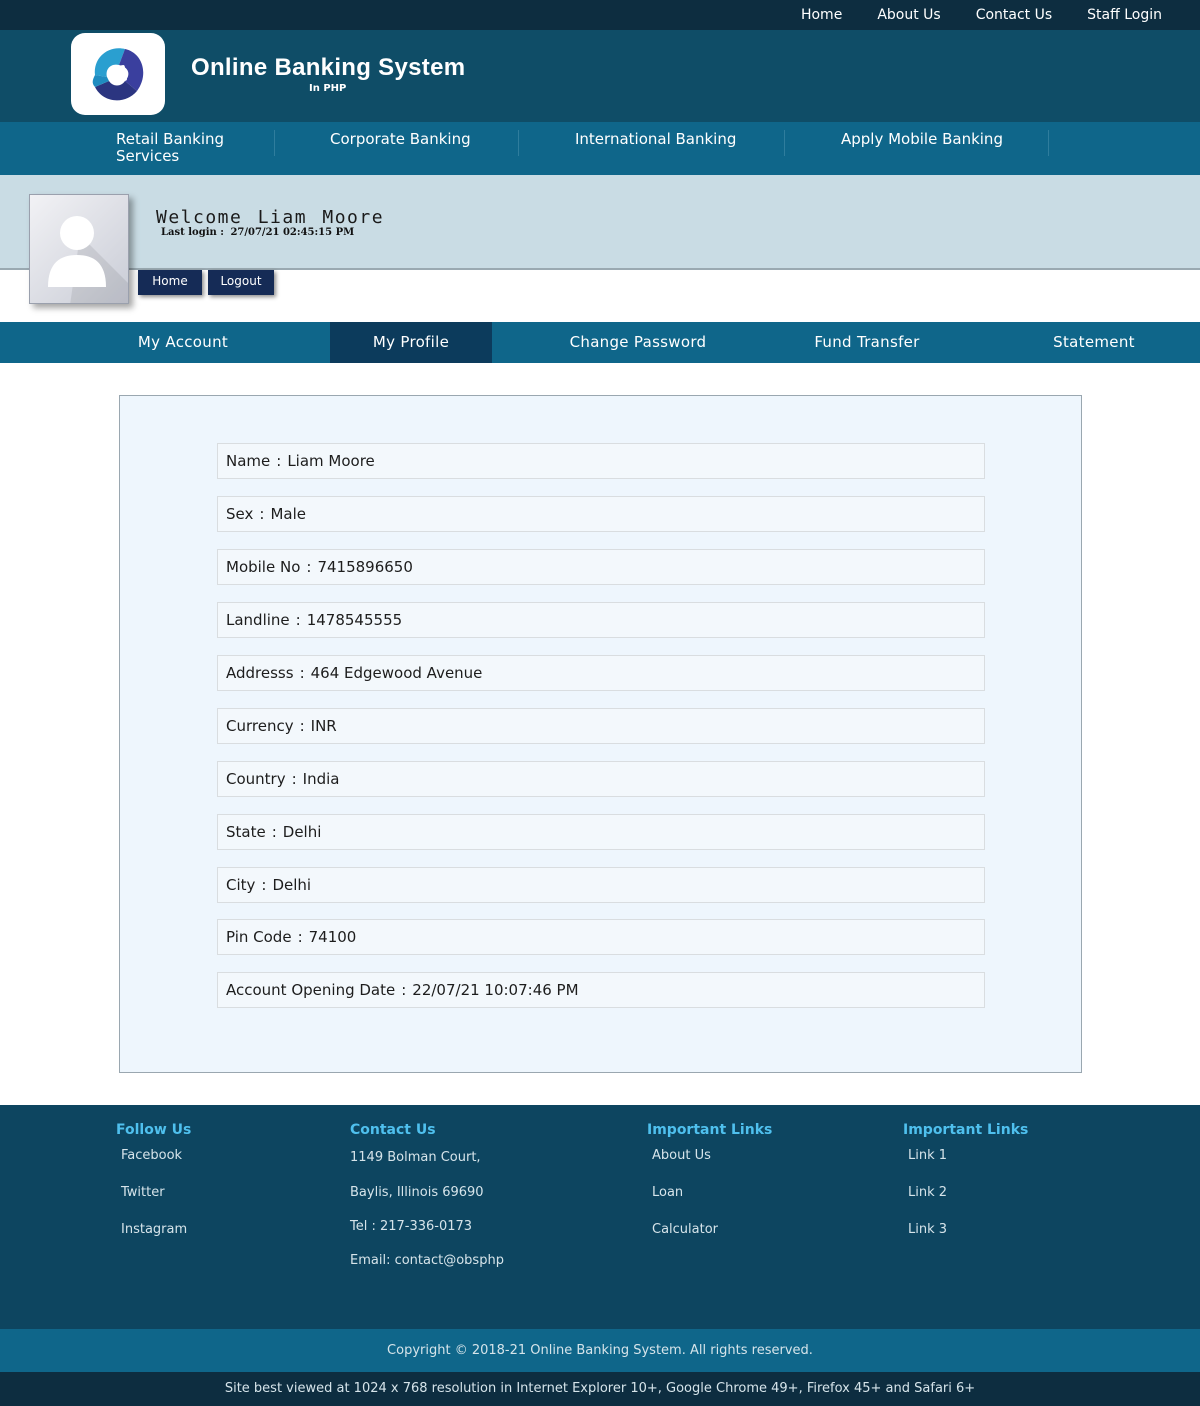  I want to click on footer-link-1: Link 1, so click(927, 1155).